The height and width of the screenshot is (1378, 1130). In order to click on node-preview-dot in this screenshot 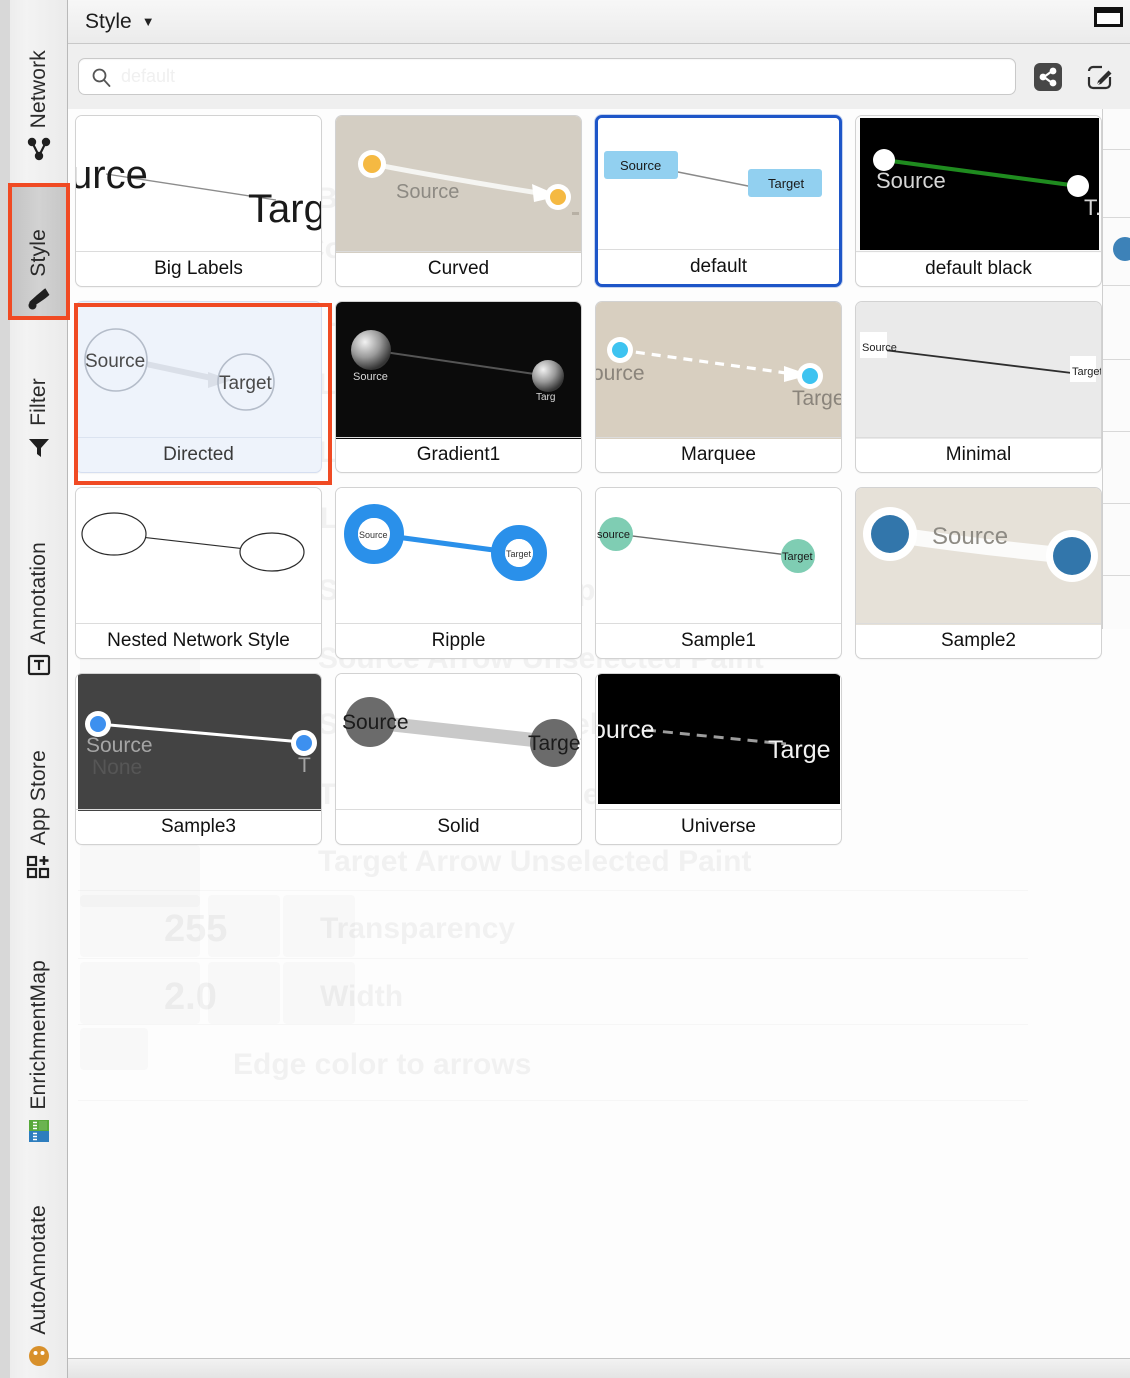, I will do `click(1121, 249)`.